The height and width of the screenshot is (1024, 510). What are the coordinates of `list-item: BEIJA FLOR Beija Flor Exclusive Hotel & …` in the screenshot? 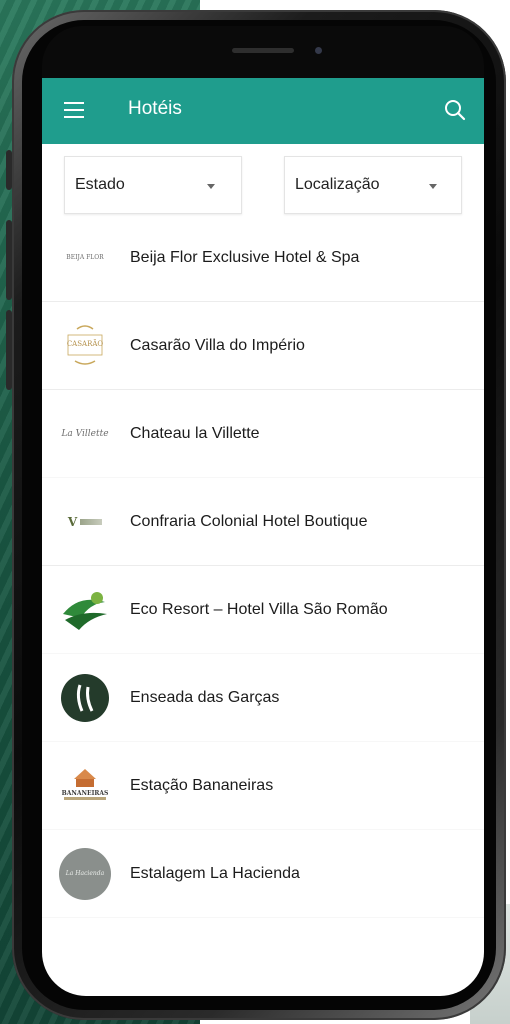 It's located at (263, 258).